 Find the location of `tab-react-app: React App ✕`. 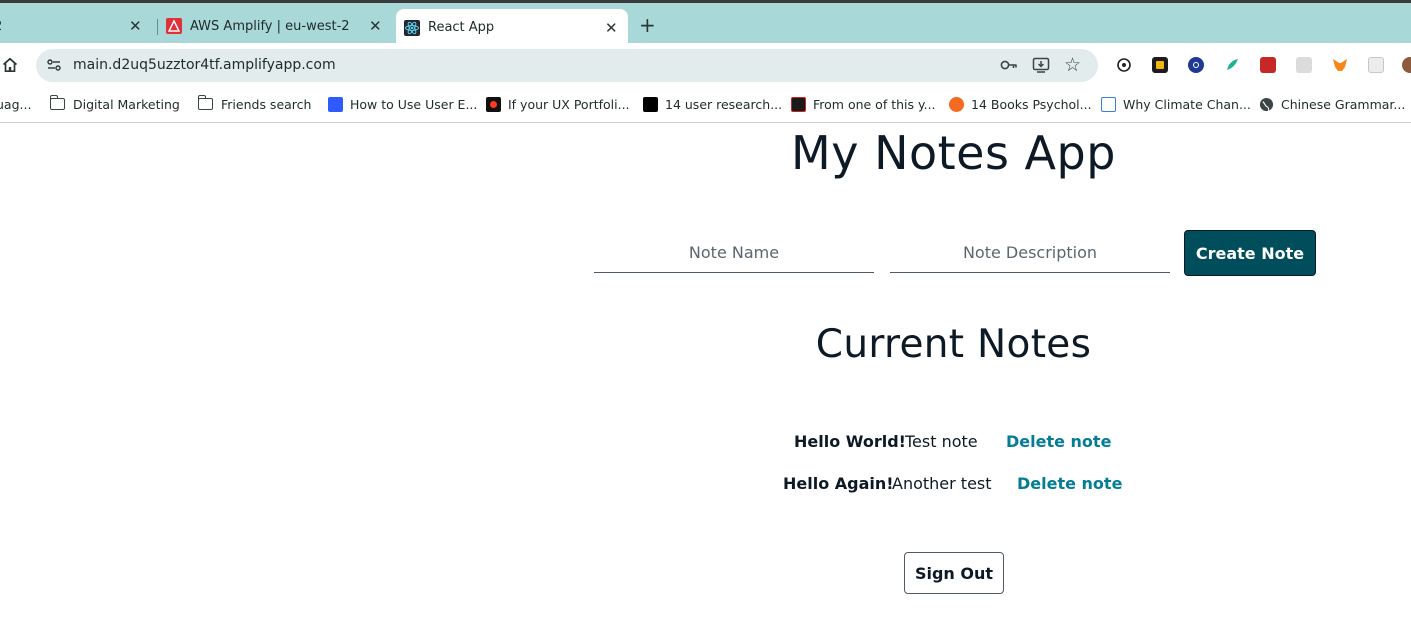

tab-react-app: React App ✕ is located at coordinates (512, 27).